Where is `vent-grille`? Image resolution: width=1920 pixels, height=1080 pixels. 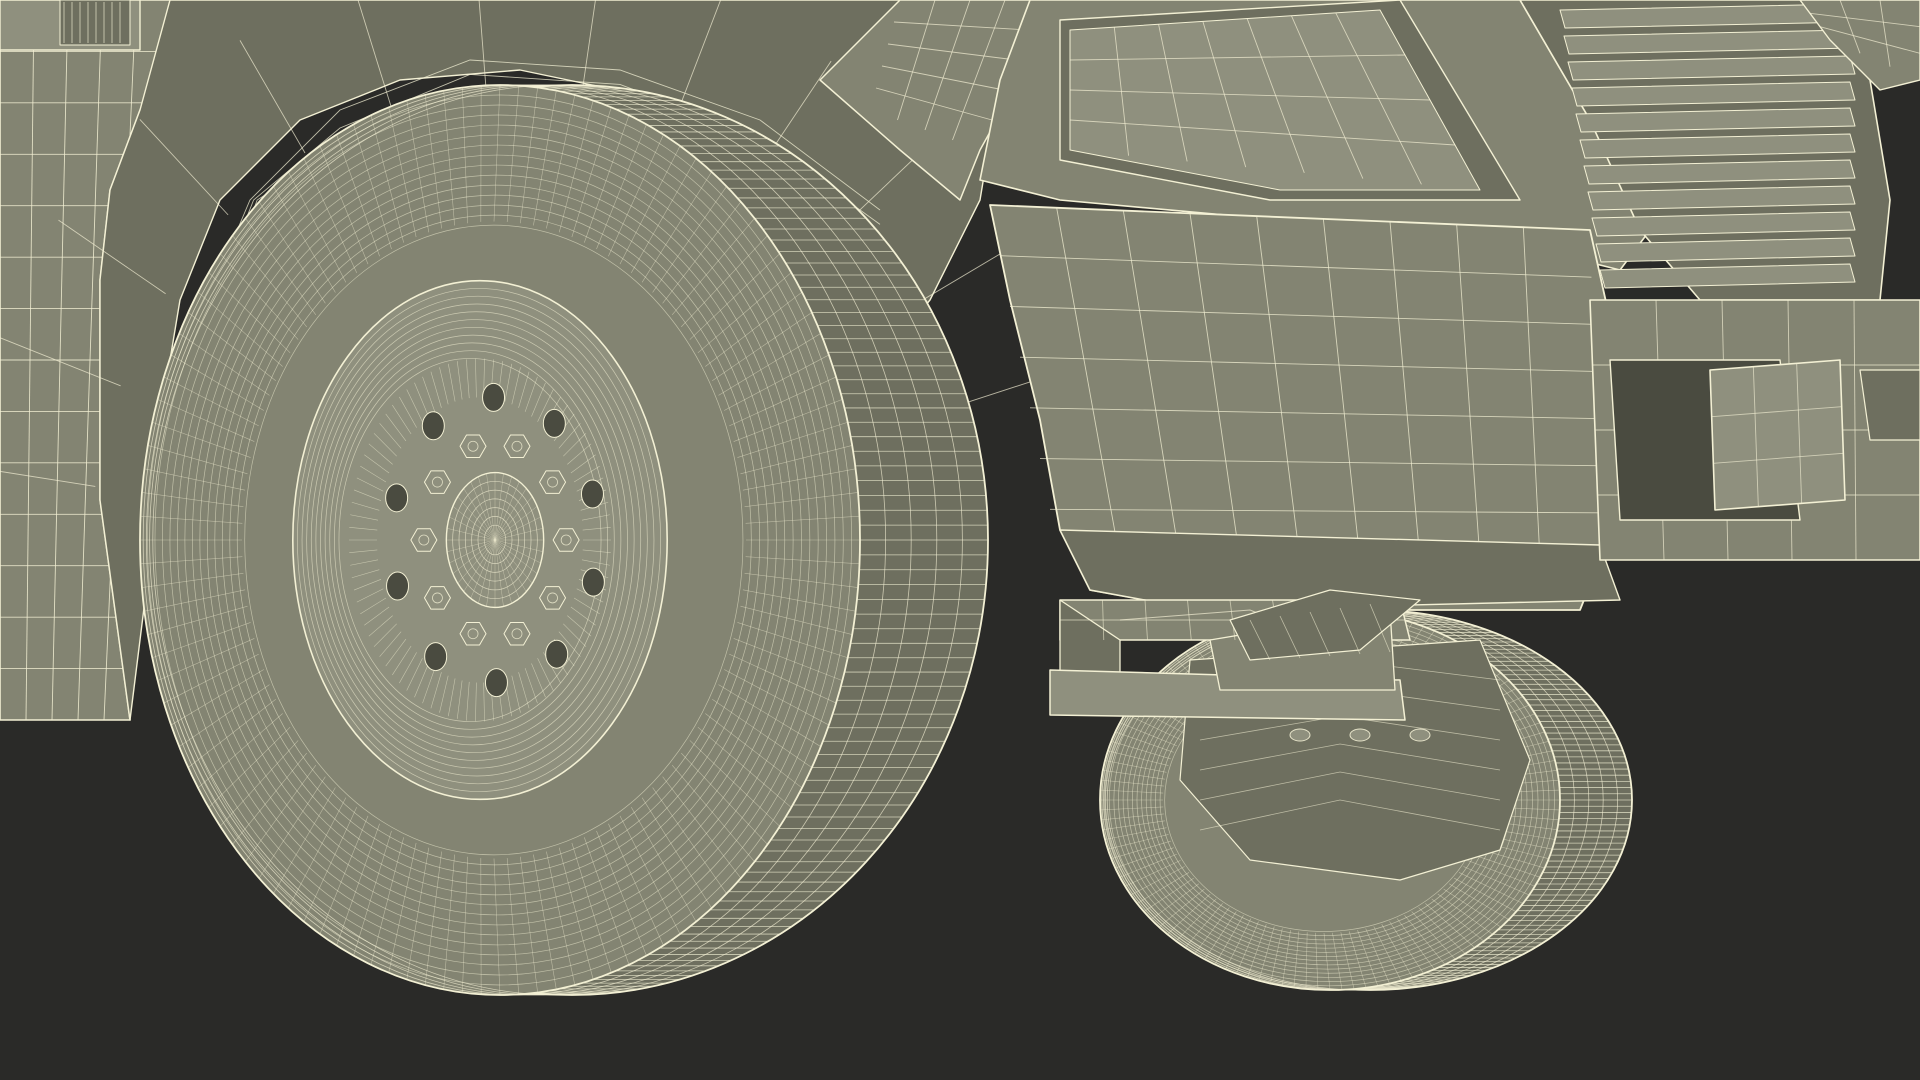 vent-grille is located at coordinates (95, 23).